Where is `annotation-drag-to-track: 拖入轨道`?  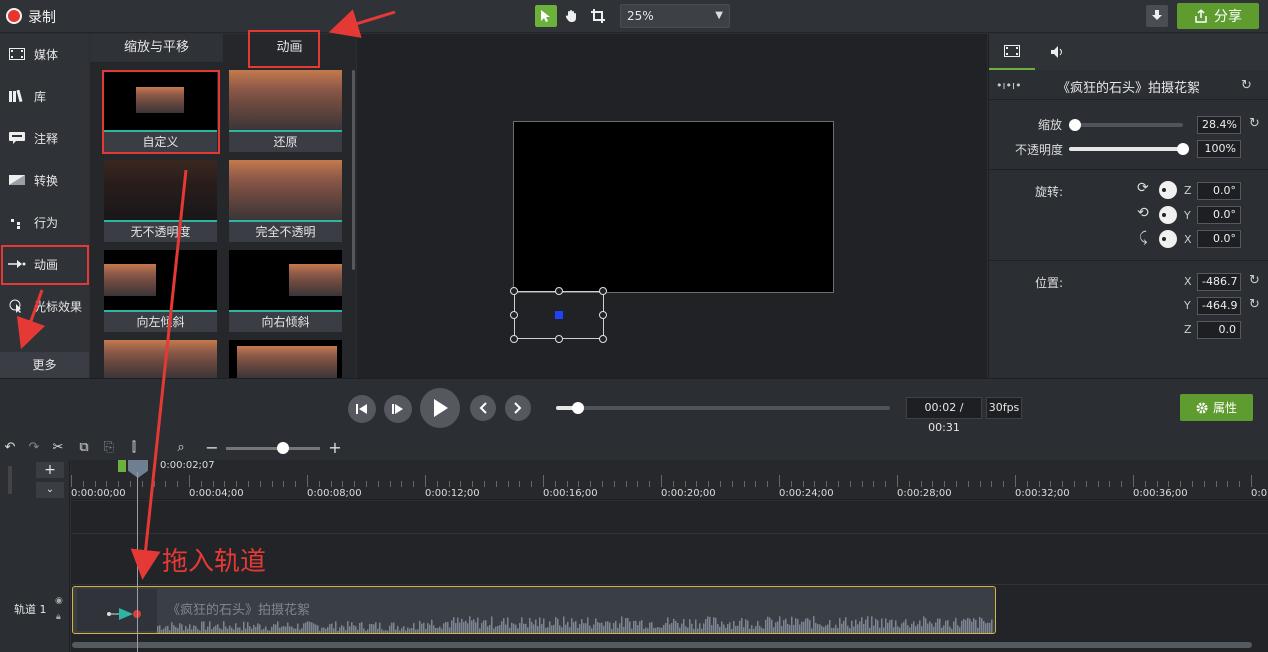 annotation-drag-to-track: 拖入轨道 is located at coordinates (214, 562).